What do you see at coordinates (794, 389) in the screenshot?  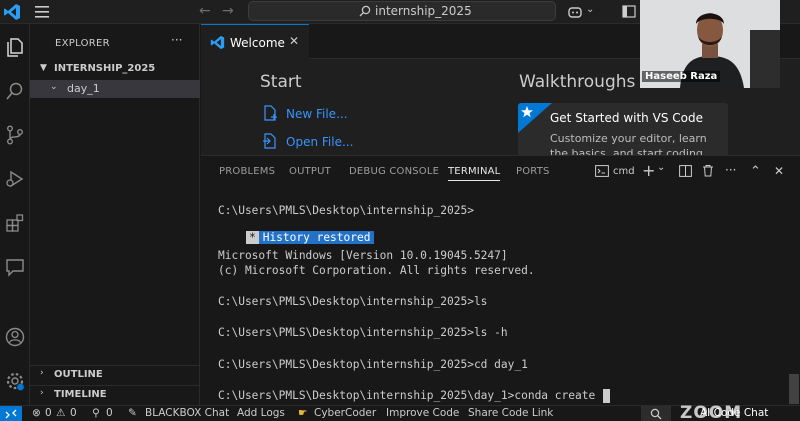 I see `terminal-scrollbar` at bounding box center [794, 389].